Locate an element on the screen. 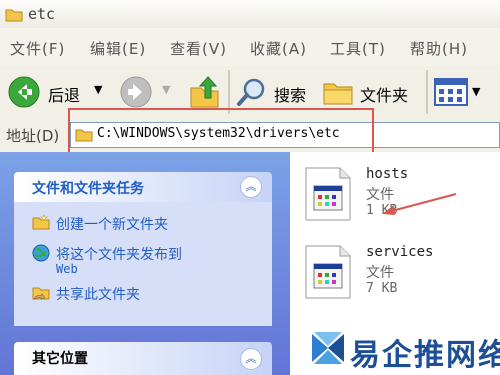  back-dropdown-icon: ▼ is located at coordinates (98, 89).